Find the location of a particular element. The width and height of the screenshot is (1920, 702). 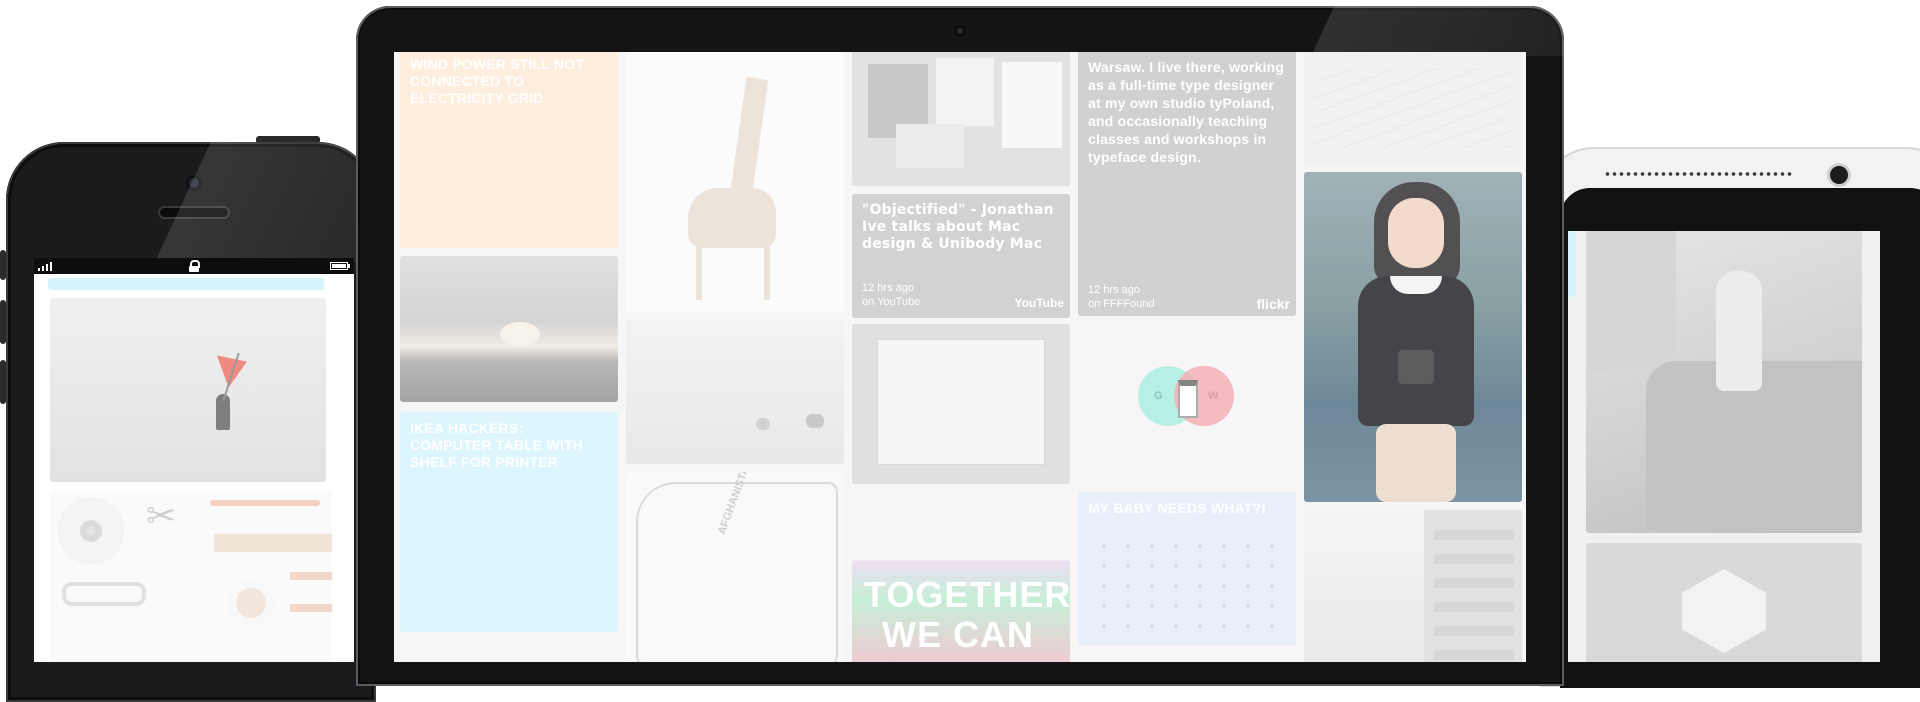

tile-jony-ive-source: on YouTube is located at coordinates (891, 302).